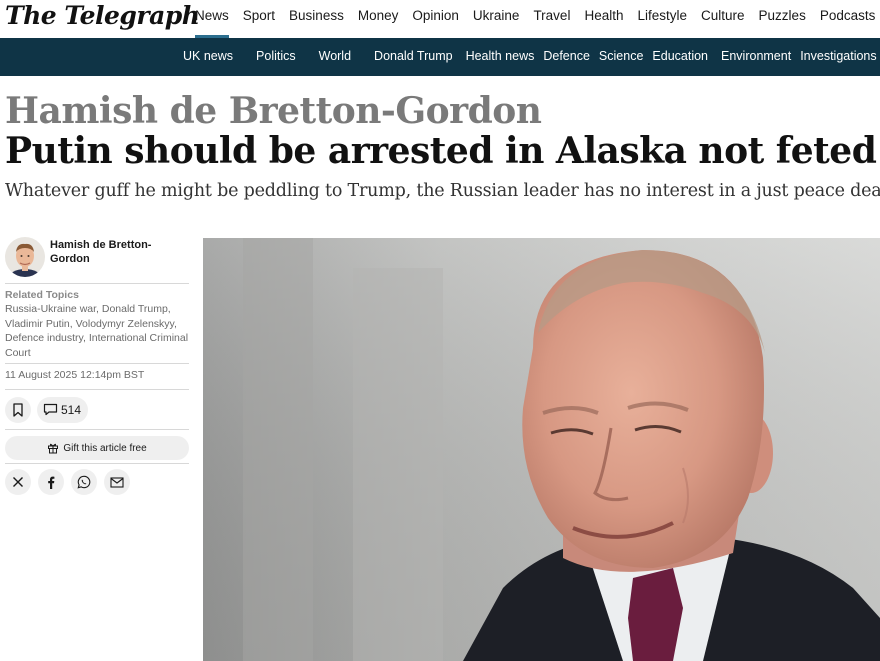  What do you see at coordinates (848, 23) in the screenshot?
I see `nav-item-podcasts: Podcasts` at bounding box center [848, 23].